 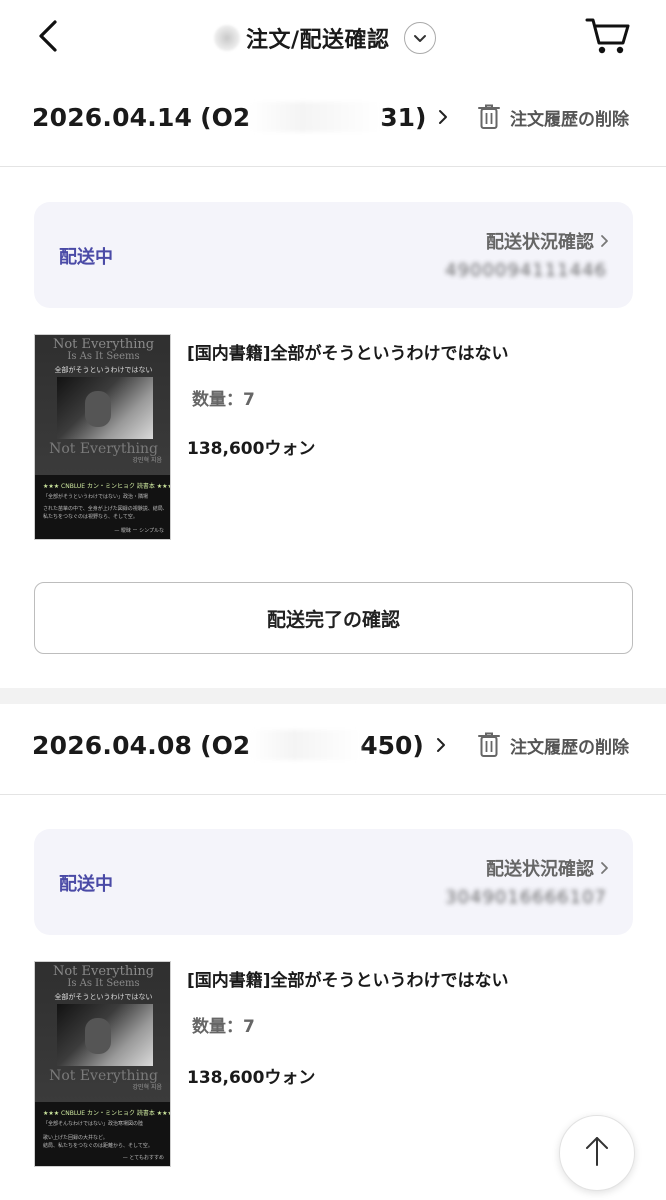 I want to click on cover-line: — とてもおすすめ, so click(x=143, y=1158).